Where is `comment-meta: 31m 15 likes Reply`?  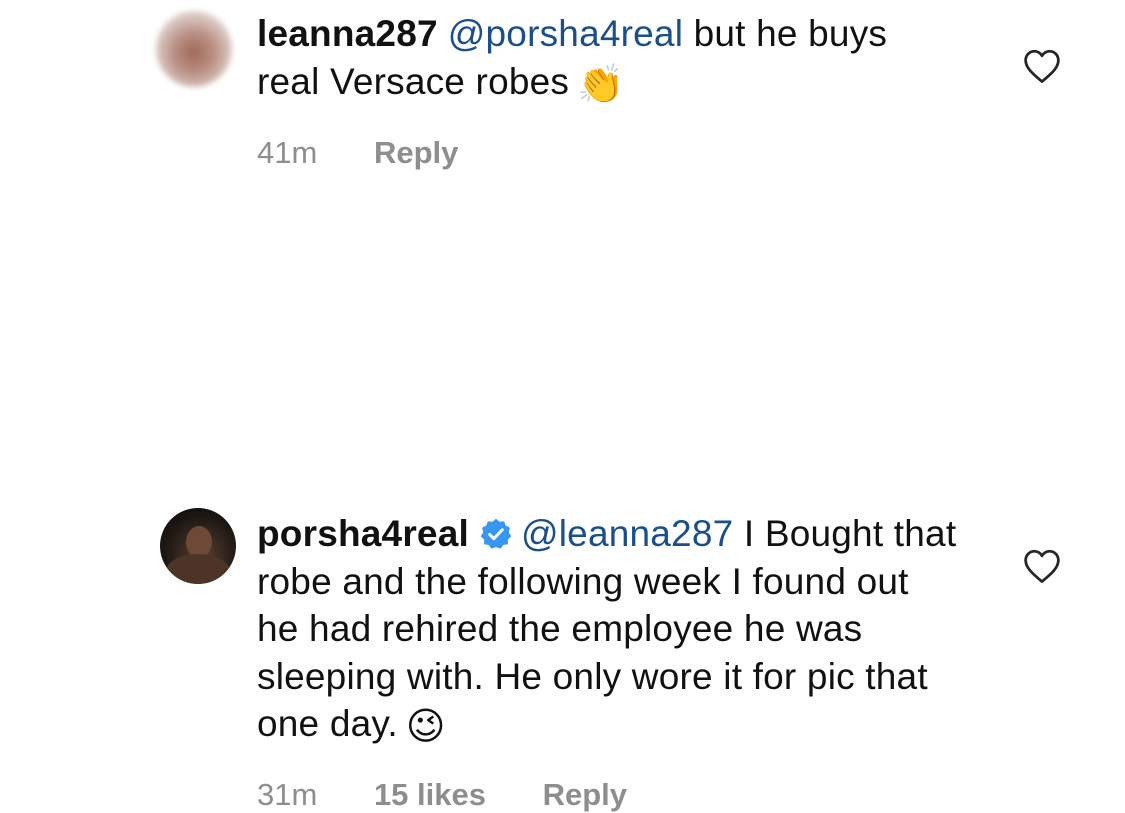
comment-meta: 31m 15 likes Reply is located at coordinates (442, 795).